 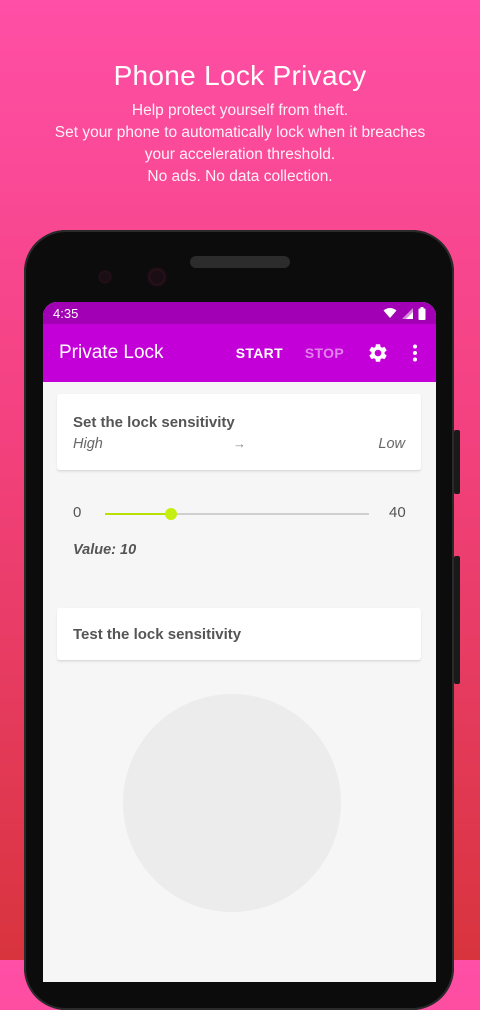 What do you see at coordinates (259, 353) in the screenshot?
I see `start-button: START` at bounding box center [259, 353].